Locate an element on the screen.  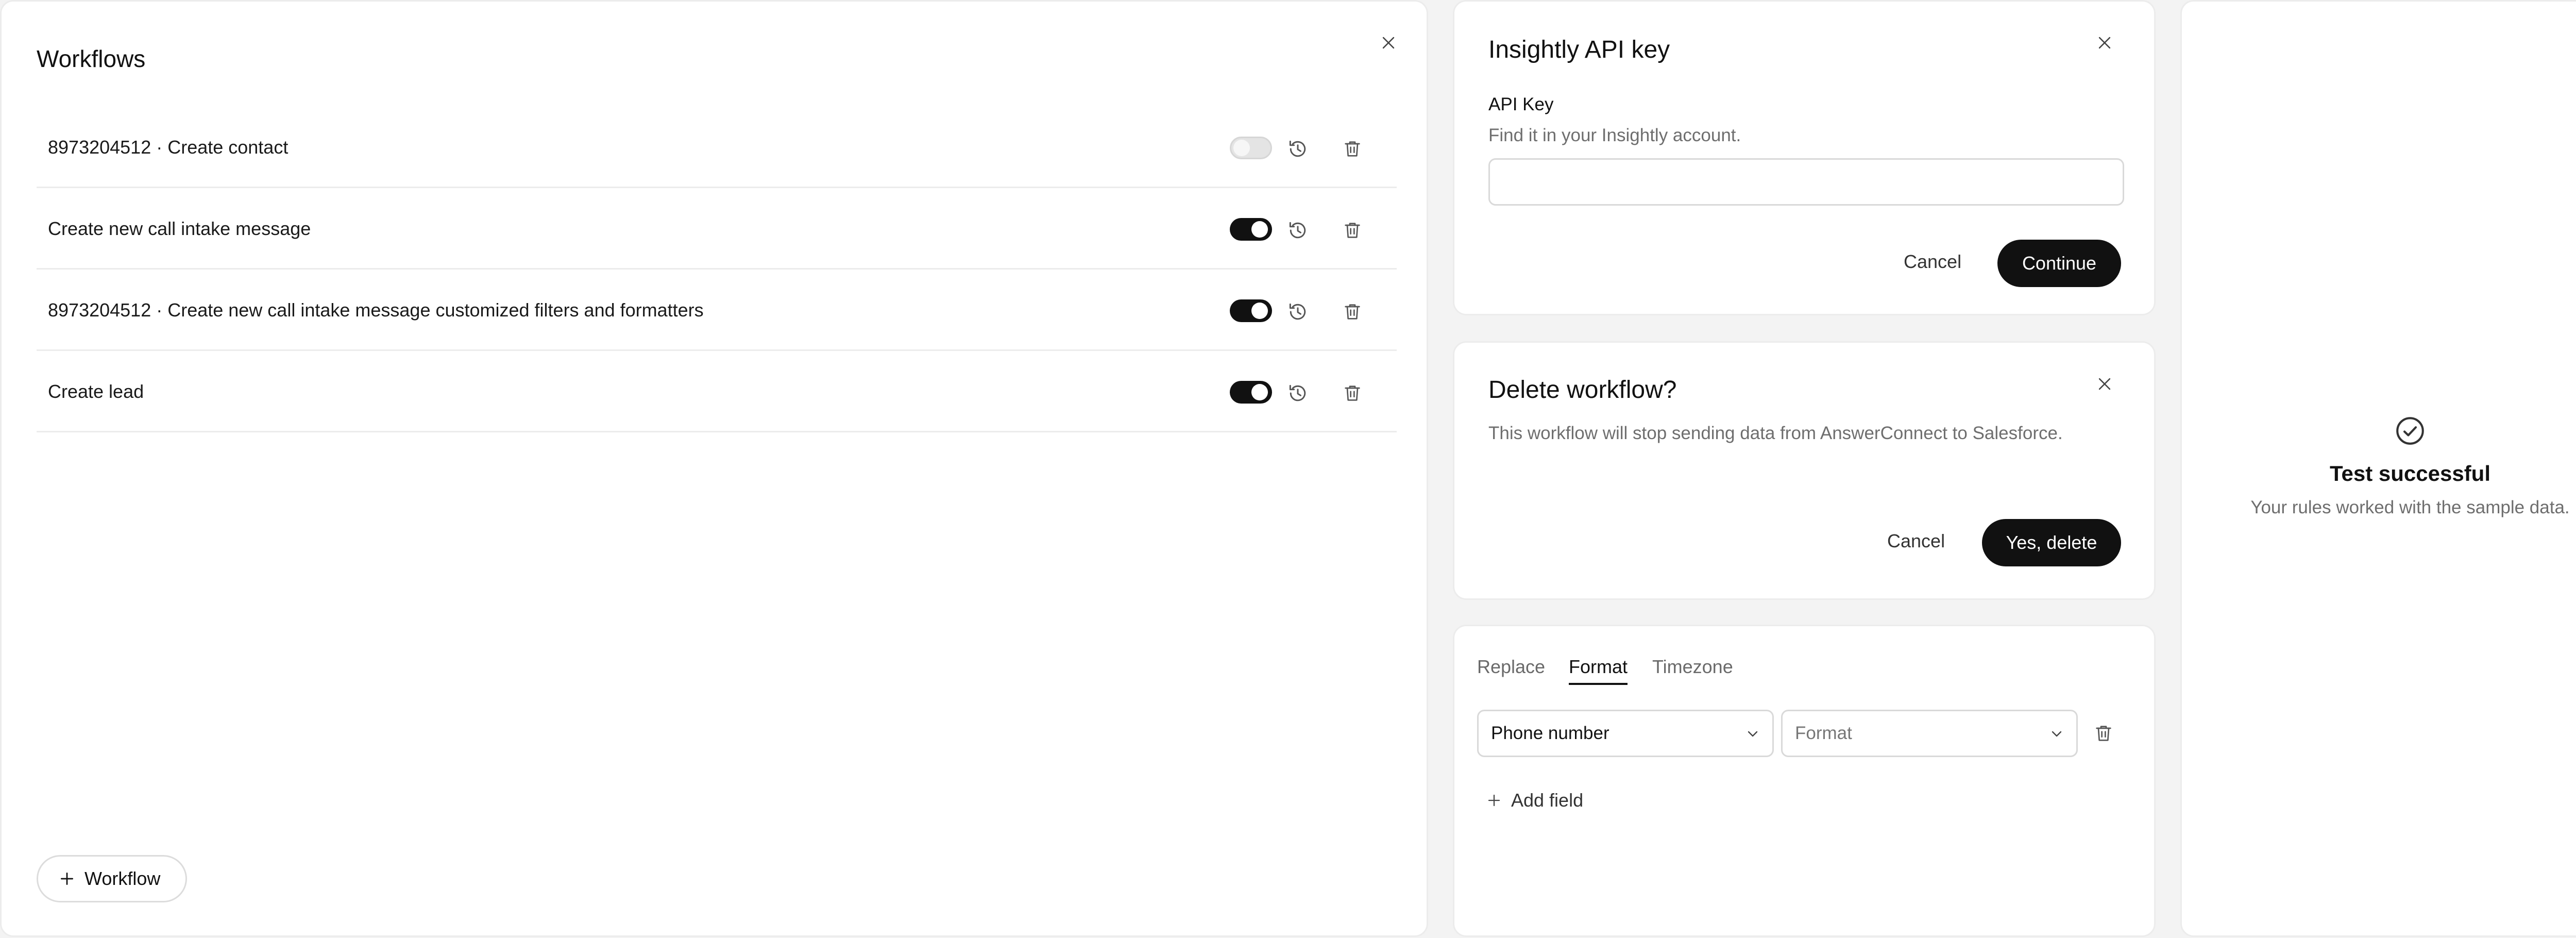
add-field-label: Add field is located at coordinates (1547, 800).